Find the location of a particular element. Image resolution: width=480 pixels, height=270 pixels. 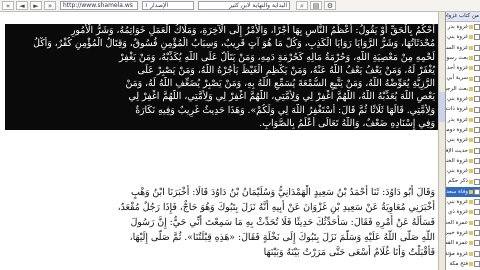

tree-item-label: ذكر حكم سعد is located at coordinates (457, 181).